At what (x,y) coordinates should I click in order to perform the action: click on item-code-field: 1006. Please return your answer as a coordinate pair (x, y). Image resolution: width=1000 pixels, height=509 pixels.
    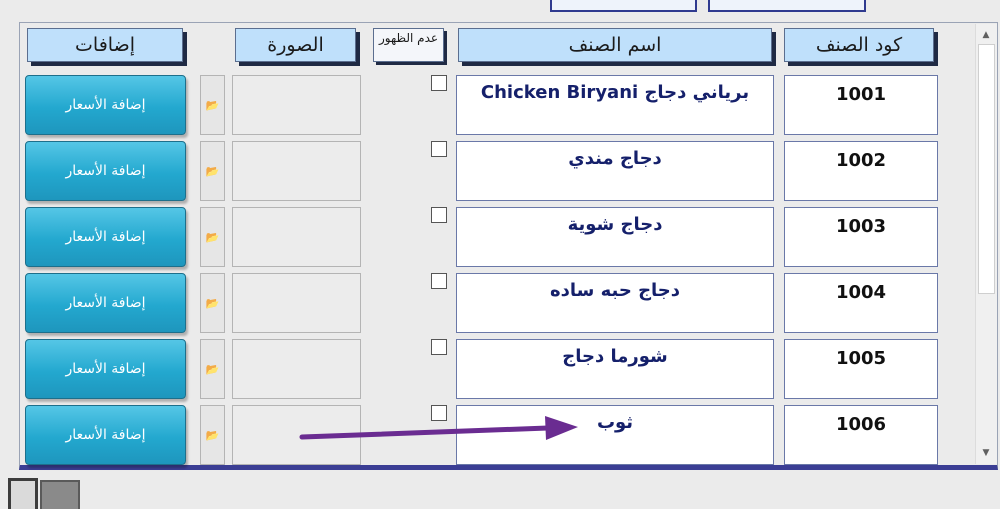
    Looking at the image, I should click on (861, 435).